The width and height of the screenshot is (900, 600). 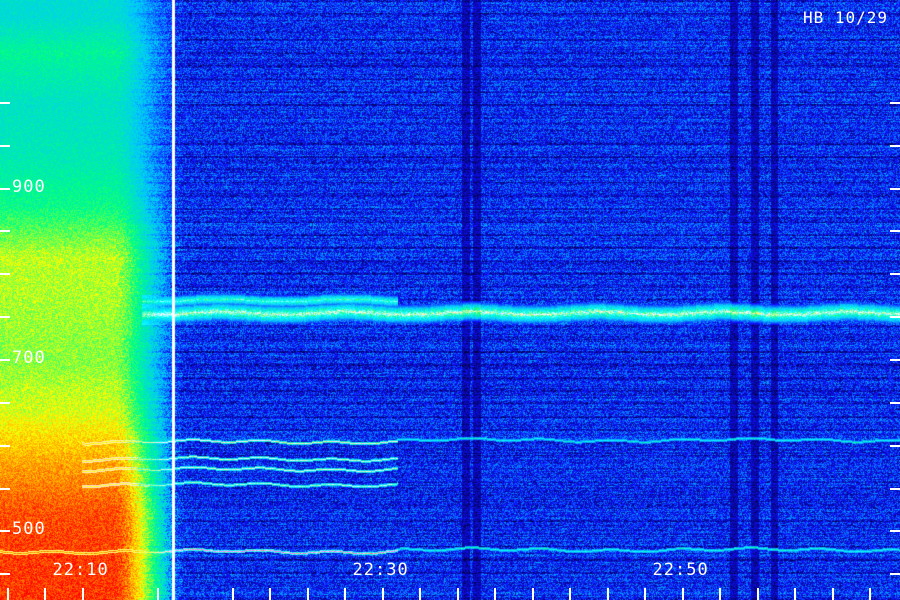 I want to click on station-date-label: HB 10/29, so click(x=845, y=17).